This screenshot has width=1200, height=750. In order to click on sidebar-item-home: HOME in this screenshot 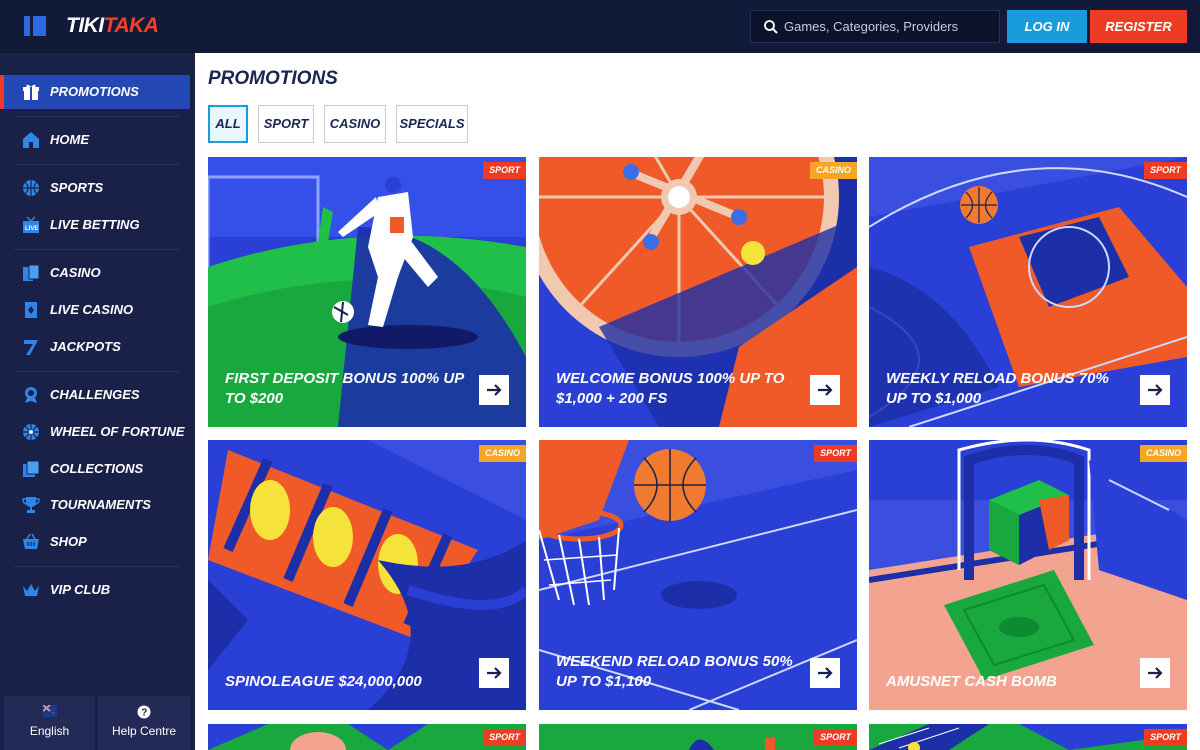, I will do `click(95, 140)`.